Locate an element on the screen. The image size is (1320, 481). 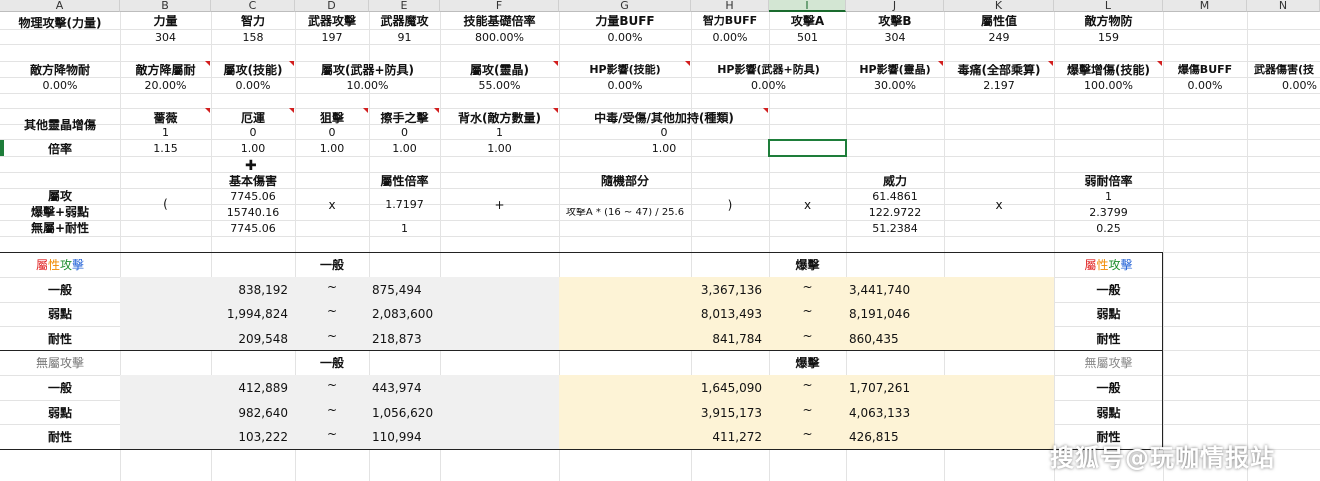
table1-normal-min: 209,548 is located at coordinates (204, 339).